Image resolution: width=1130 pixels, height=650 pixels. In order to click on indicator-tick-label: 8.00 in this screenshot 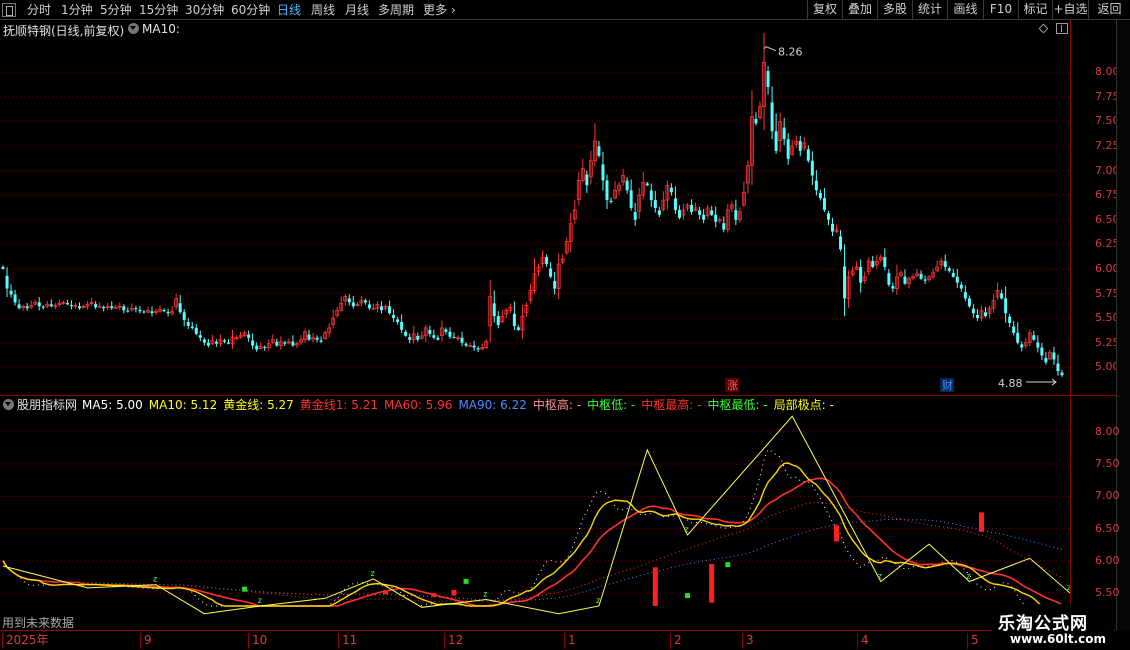, I will do `click(1107, 431)`.